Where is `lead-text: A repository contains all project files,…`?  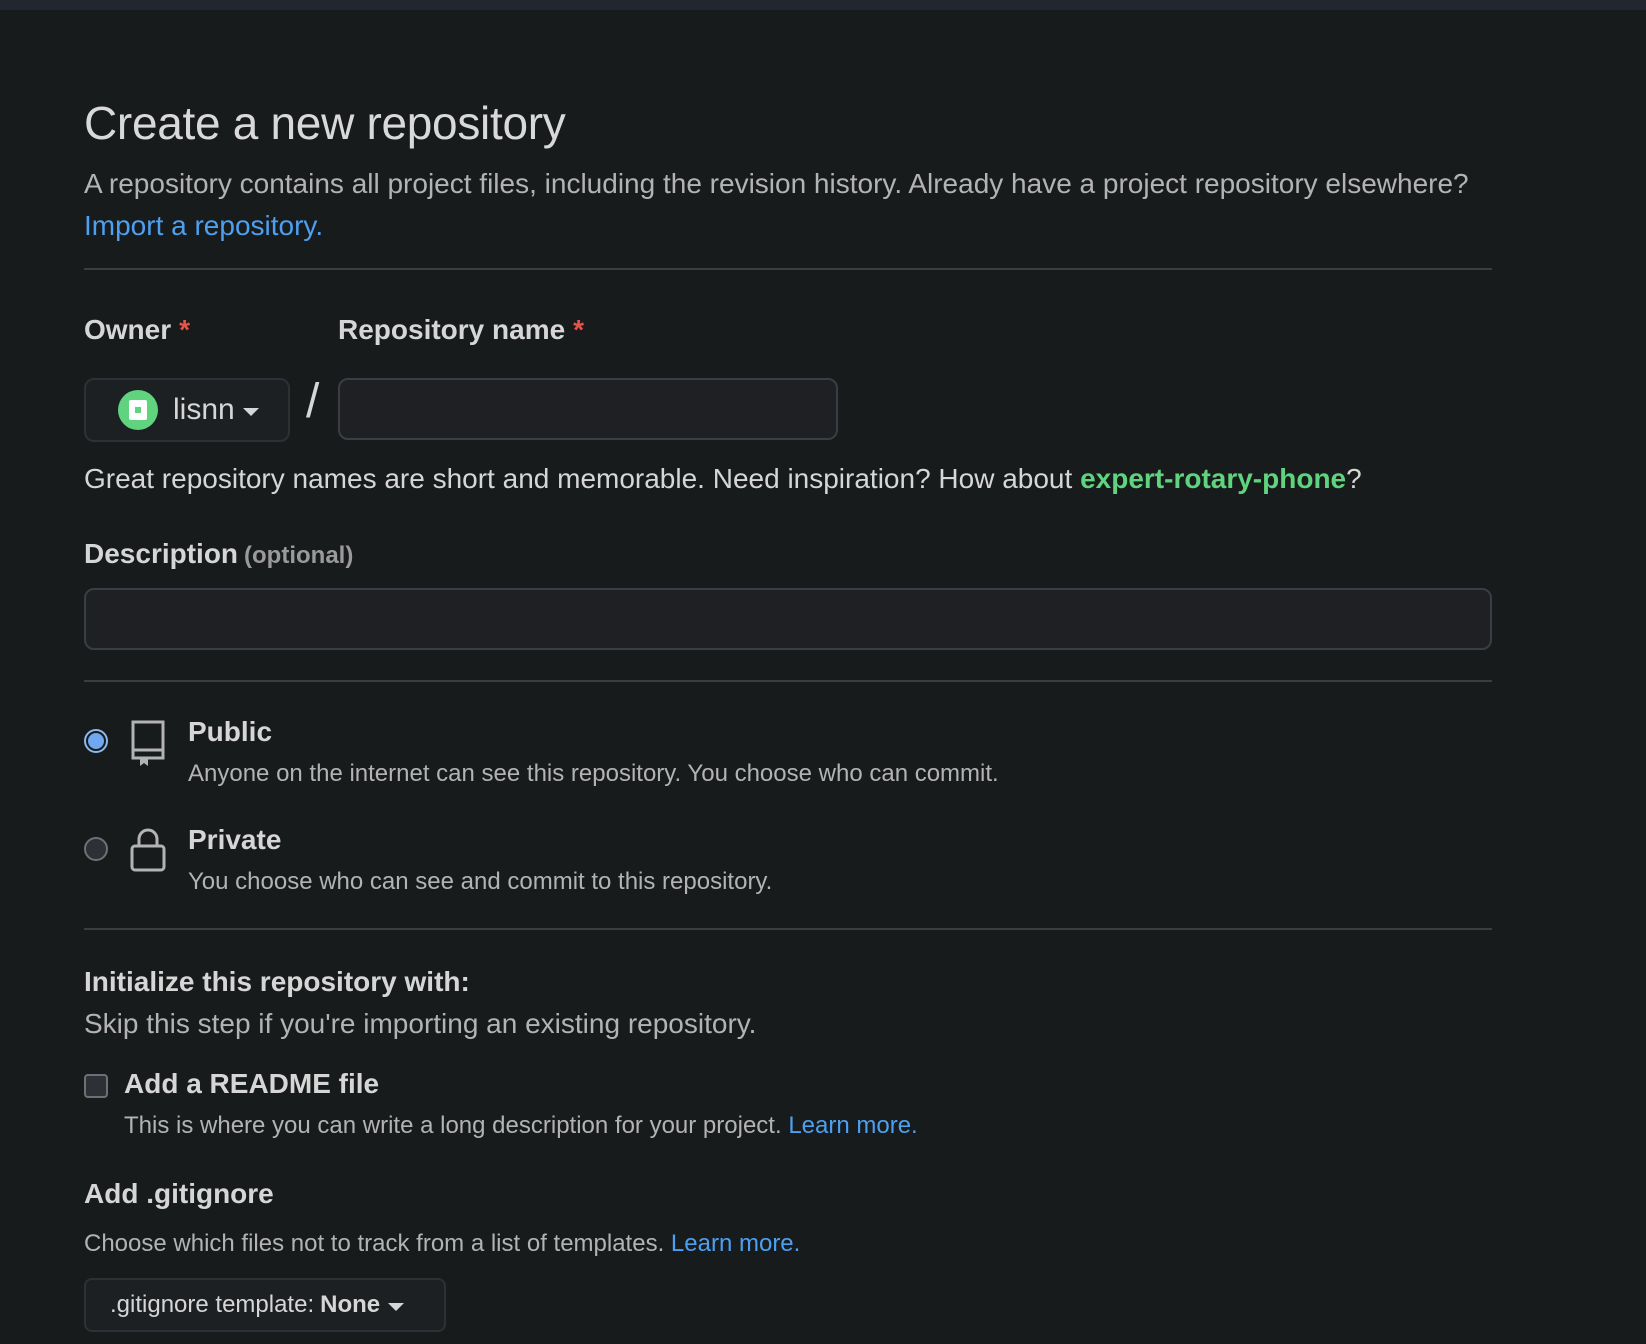 lead-text: A repository contains all project files,… is located at coordinates (776, 183).